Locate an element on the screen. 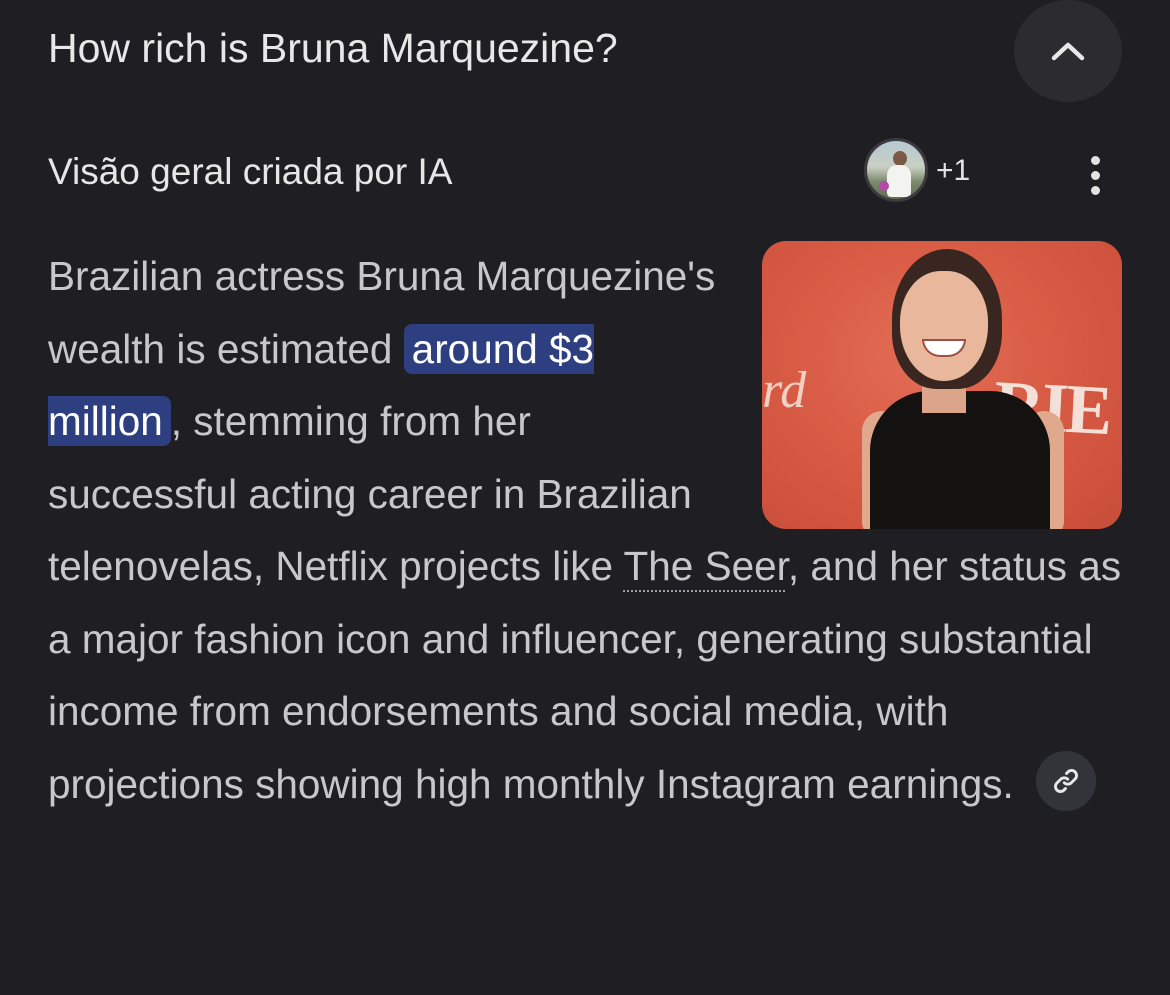 The height and width of the screenshot is (995, 1170). contributor-avatar is located at coordinates (896, 170).